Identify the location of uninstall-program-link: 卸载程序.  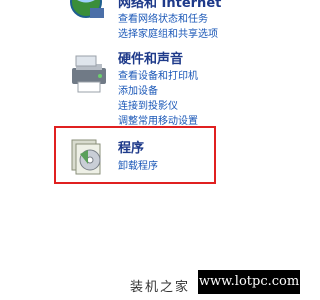
(138, 164).